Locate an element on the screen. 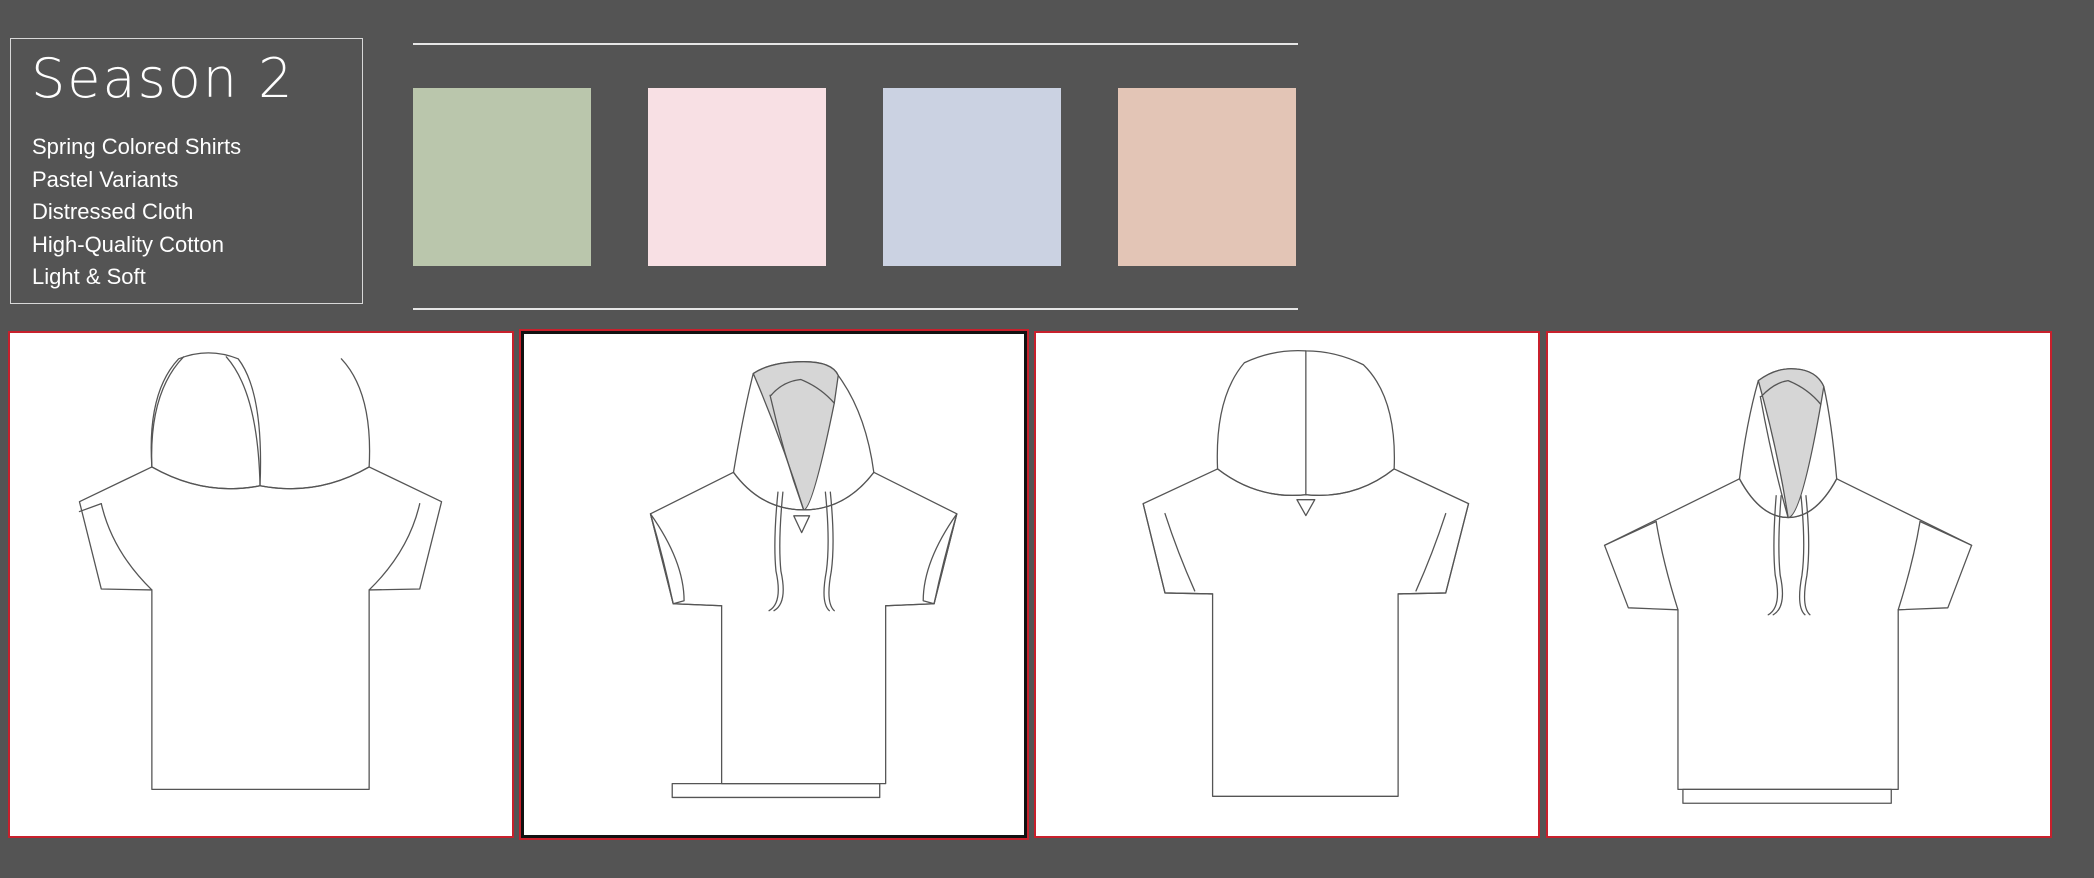 The width and height of the screenshot is (2094, 878). swatch-blush-pink is located at coordinates (737, 177).